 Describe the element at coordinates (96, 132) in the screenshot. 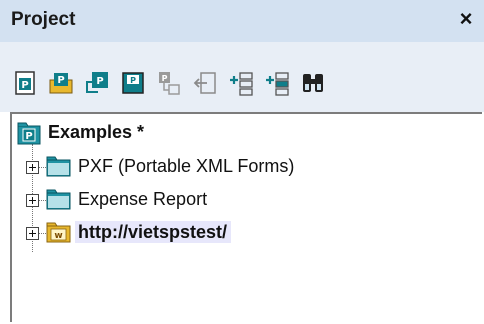

I see `tree-root-label: Examples *` at that location.